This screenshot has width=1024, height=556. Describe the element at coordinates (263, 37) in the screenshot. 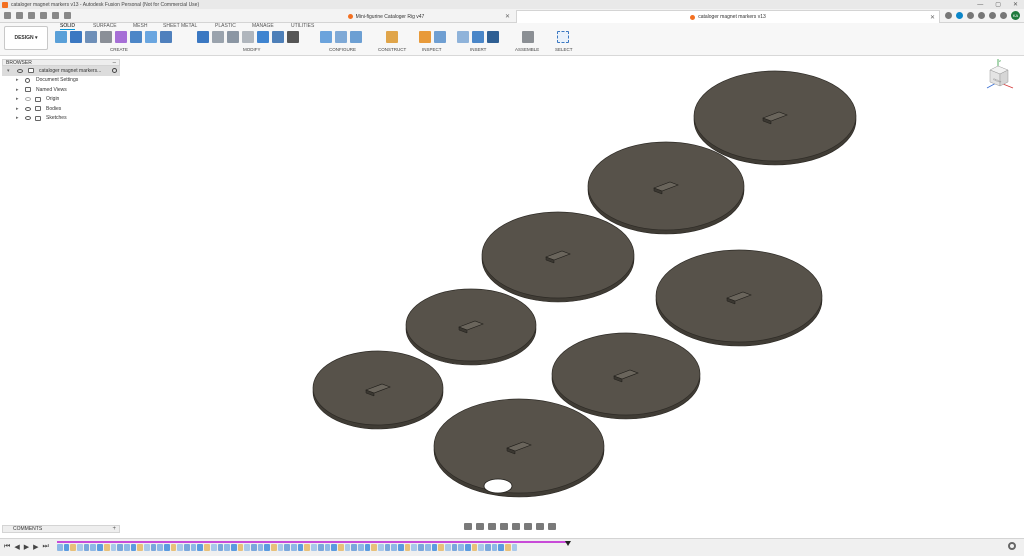

I see `combine-icon` at that location.